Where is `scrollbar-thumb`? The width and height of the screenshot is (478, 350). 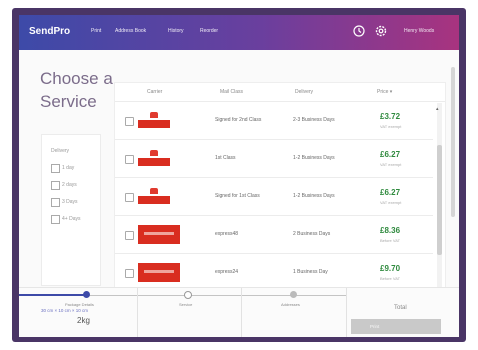
scrollbar-thumb is located at coordinates (439, 200).